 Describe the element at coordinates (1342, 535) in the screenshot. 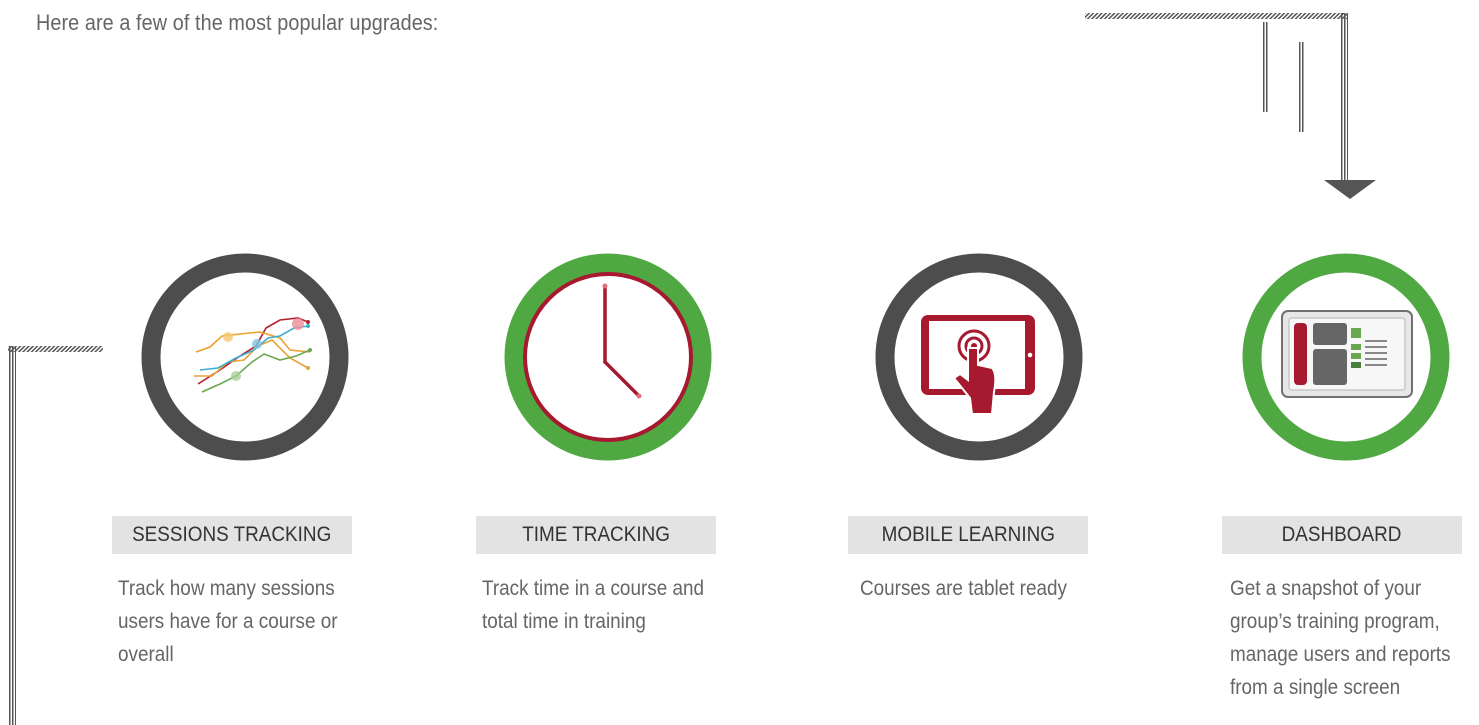

I see `feature-title: DASHBOARD` at that location.